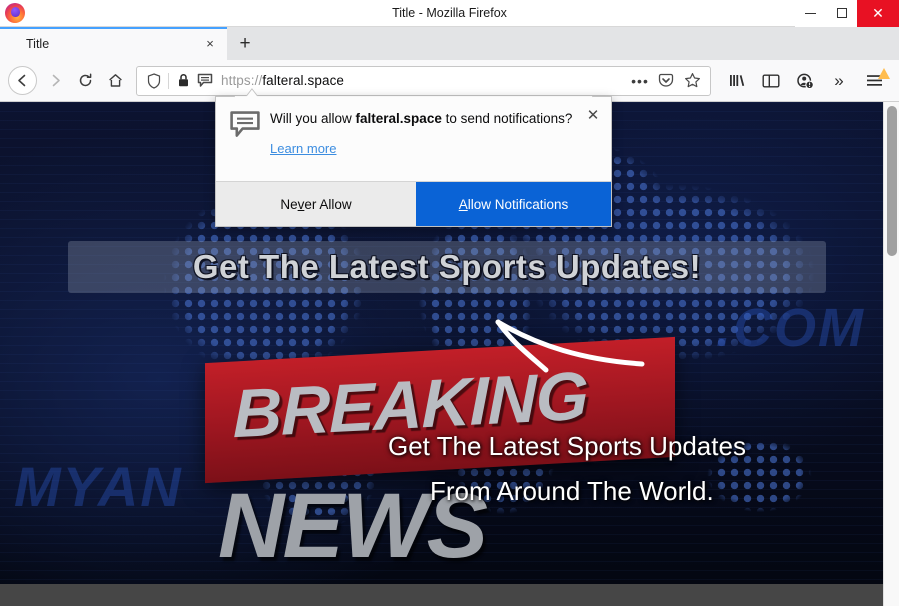 This screenshot has width=899, height=606. Describe the element at coordinates (85, 81) in the screenshot. I see `reload-icon` at that location.